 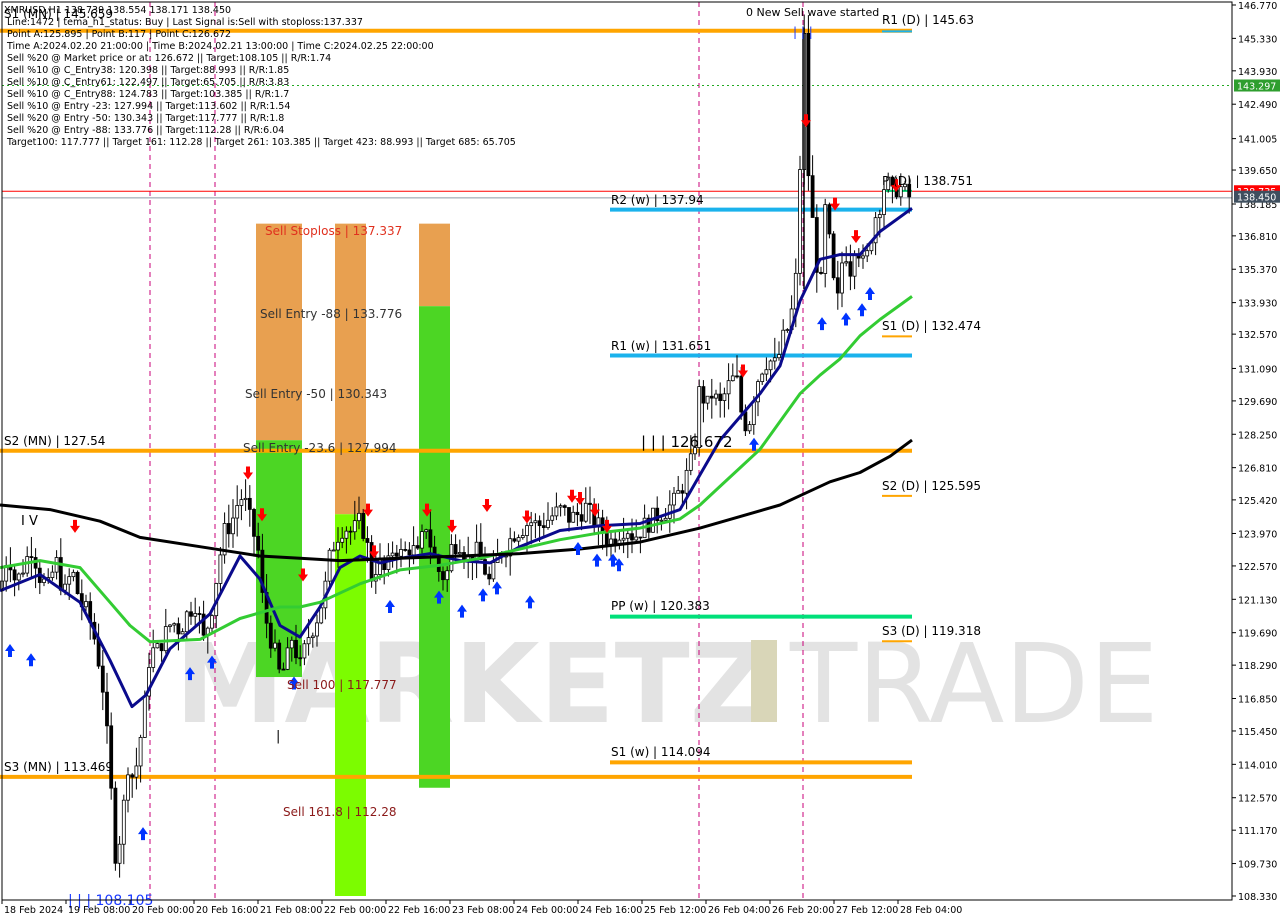 What do you see at coordinates (1257, 140) in the screenshot?
I see `y-tick-label: 141.005` at bounding box center [1257, 140].